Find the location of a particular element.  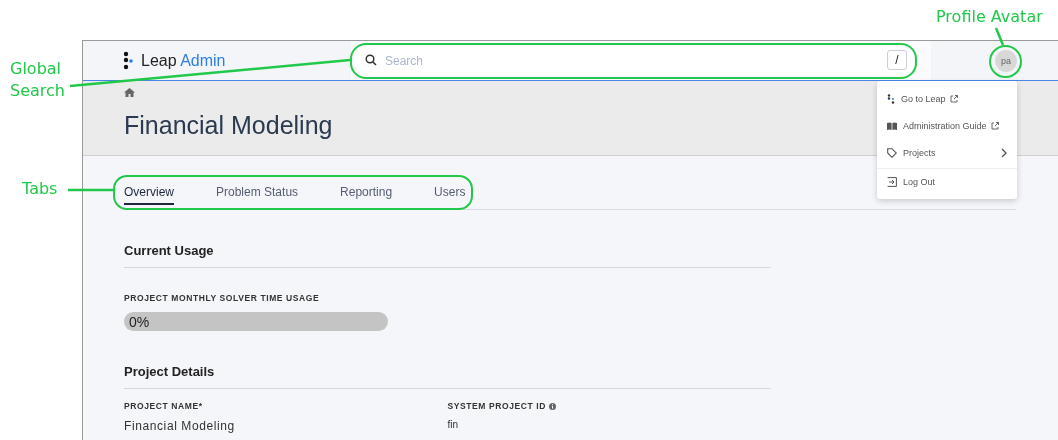

callout-label: Global Search is located at coordinates (38, 80).